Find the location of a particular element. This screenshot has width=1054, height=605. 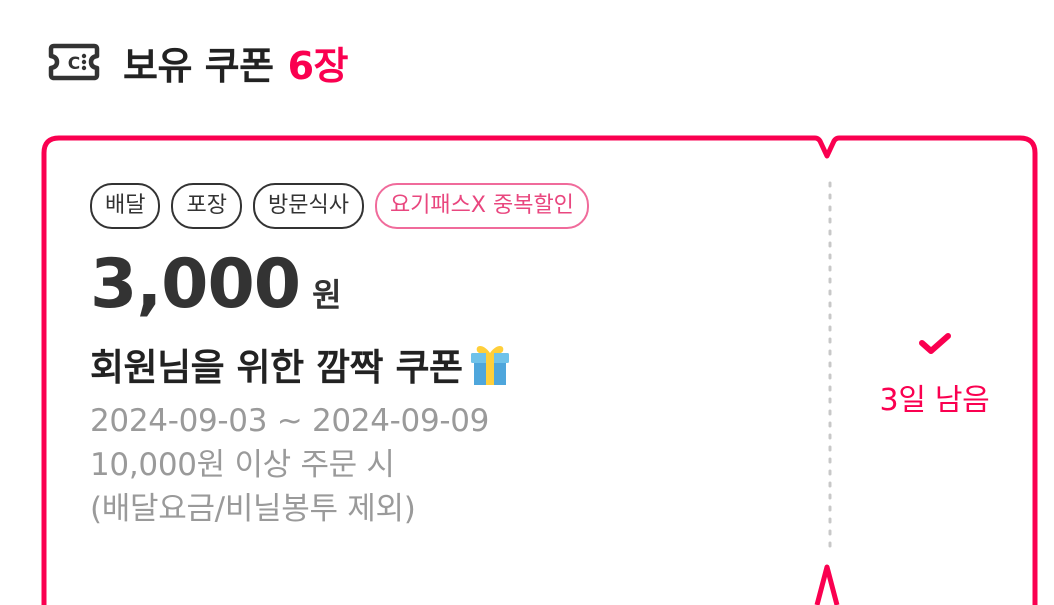

tag-dine-in: 방문식사 is located at coordinates (308, 206).